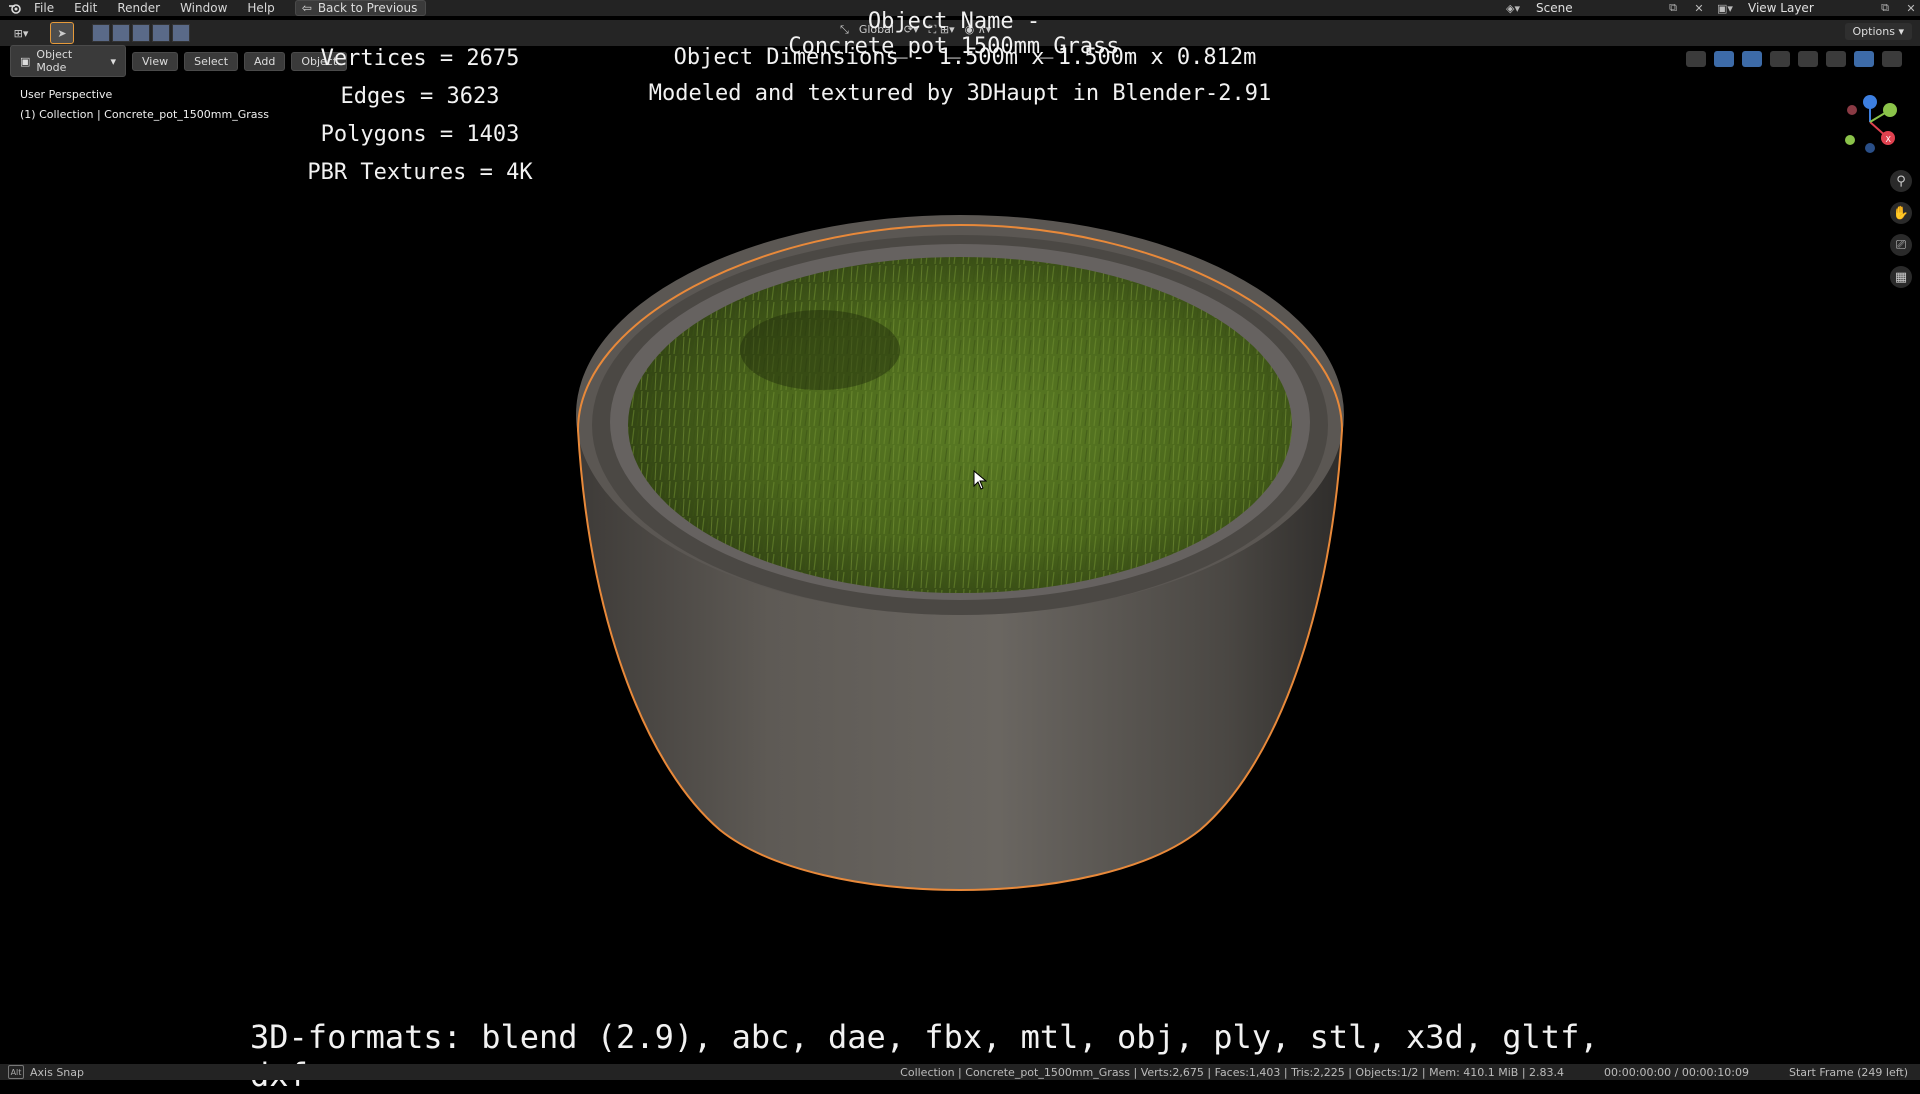 The height and width of the screenshot is (1094, 1920). Describe the element at coordinates (44, 8) in the screenshot. I see `menu-file: File` at that location.